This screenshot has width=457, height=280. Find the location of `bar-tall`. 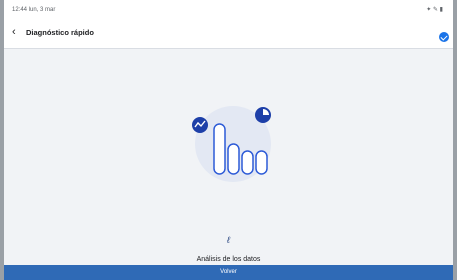

bar-tall is located at coordinates (219, 149).